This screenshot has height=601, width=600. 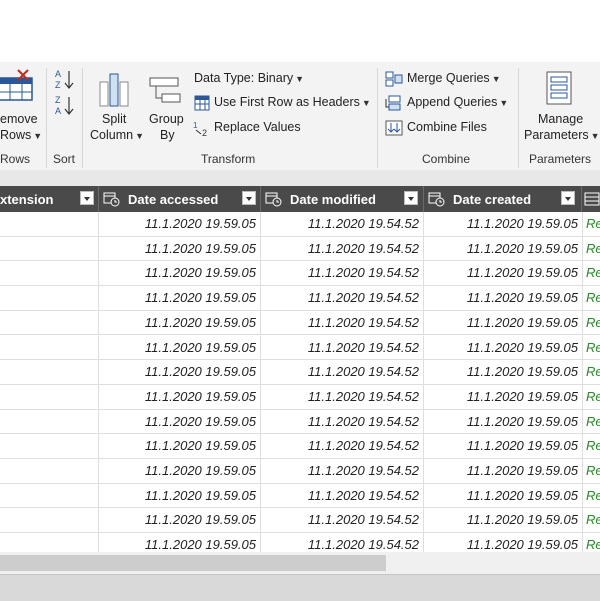 What do you see at coordinates (449, 128) in the screenshot?
I see `combine-files-button: Combine Files` at bounding box center [449, 128].